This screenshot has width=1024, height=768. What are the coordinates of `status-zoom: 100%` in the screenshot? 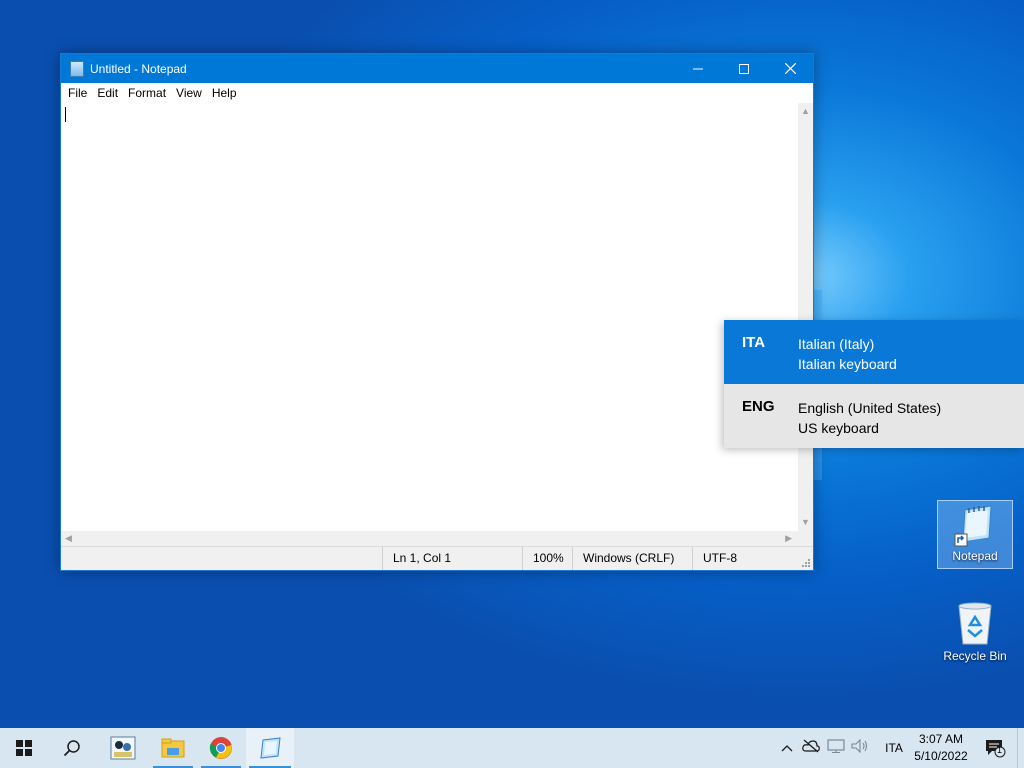 It's located at (547, 558).